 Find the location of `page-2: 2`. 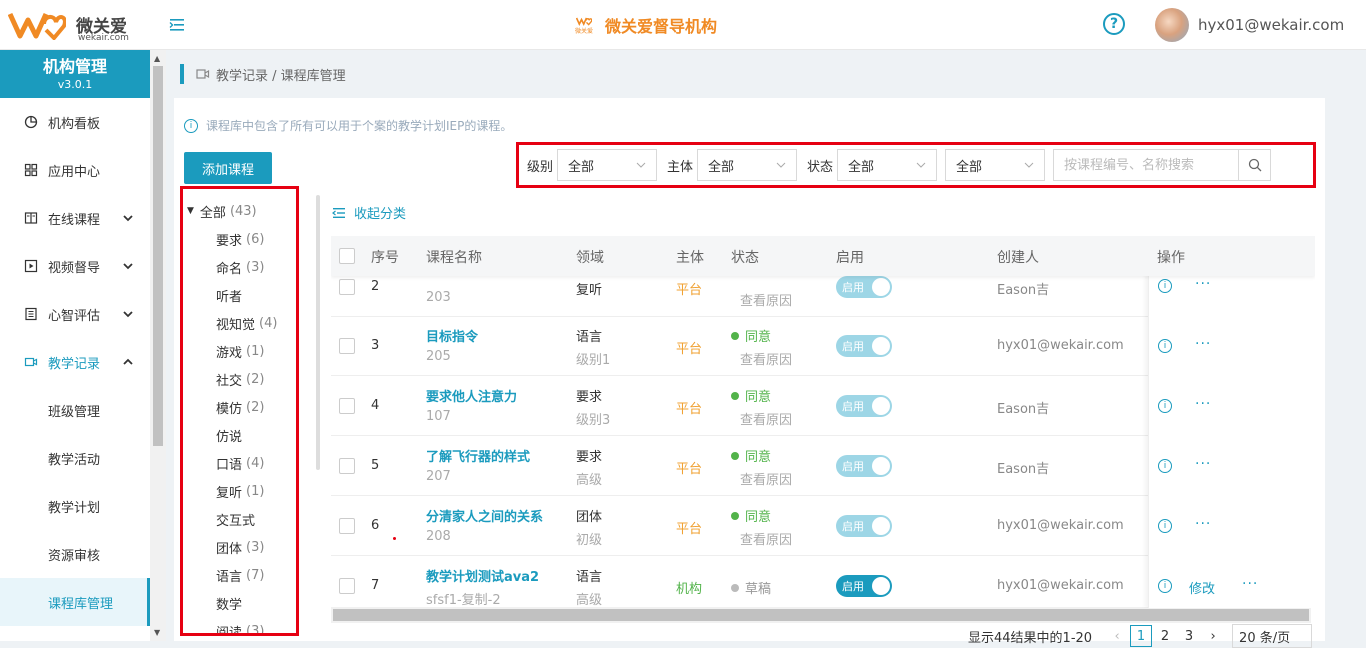

page-2: 2 is located at coordinates (1165, 636).